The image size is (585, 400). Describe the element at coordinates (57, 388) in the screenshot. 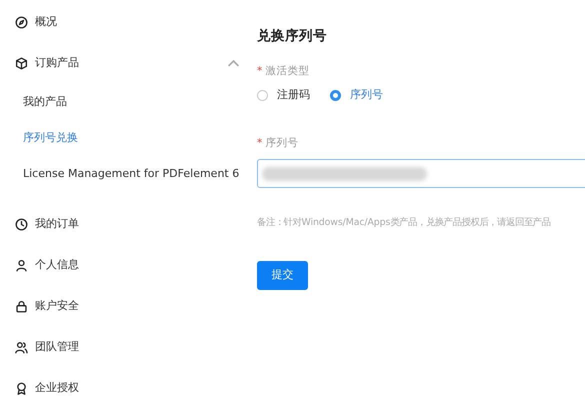

I see `sidebar-item: 企业授权` at that location.